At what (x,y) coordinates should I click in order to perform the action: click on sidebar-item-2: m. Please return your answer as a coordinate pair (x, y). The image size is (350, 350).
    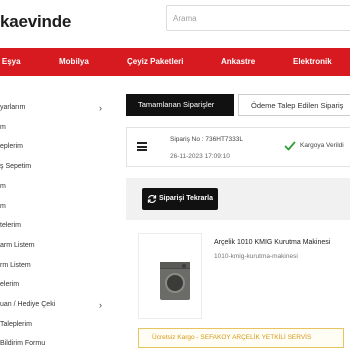
    Looking at the image, I should click on (55, 131).